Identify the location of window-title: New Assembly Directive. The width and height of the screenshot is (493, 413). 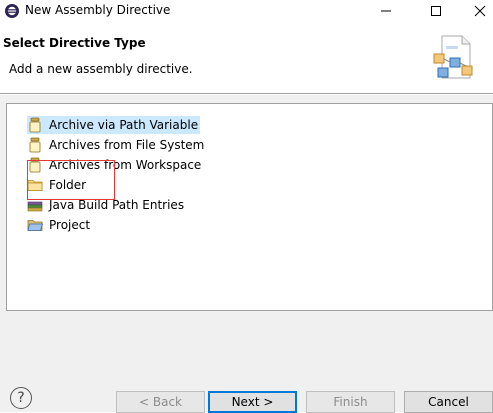
(98, 10).